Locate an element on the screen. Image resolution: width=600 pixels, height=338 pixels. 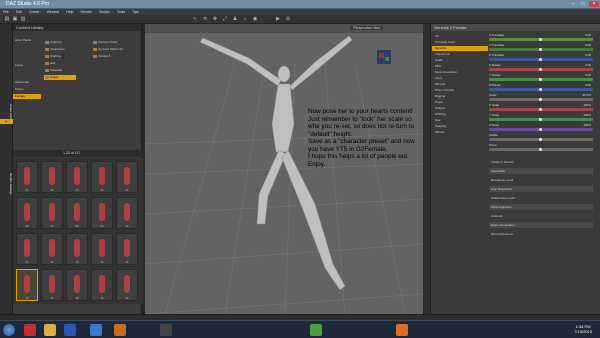
render-settings-icon: ⚙ is located at coordinates (288, 19).